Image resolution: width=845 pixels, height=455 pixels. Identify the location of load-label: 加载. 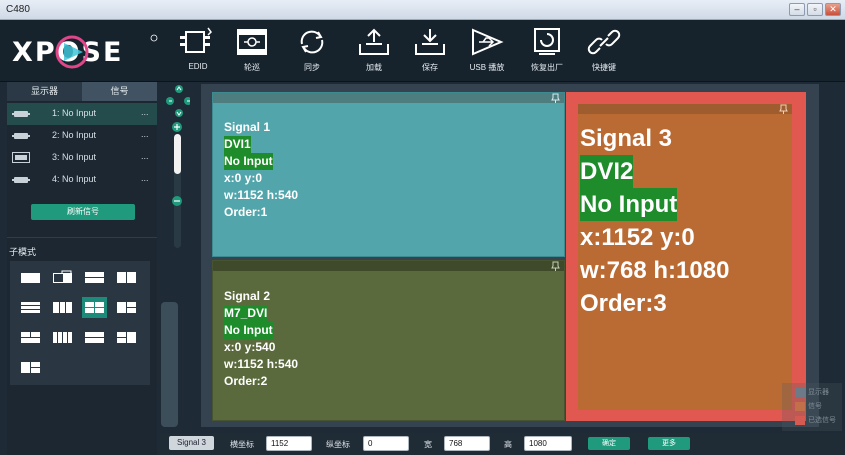
(374, 67).